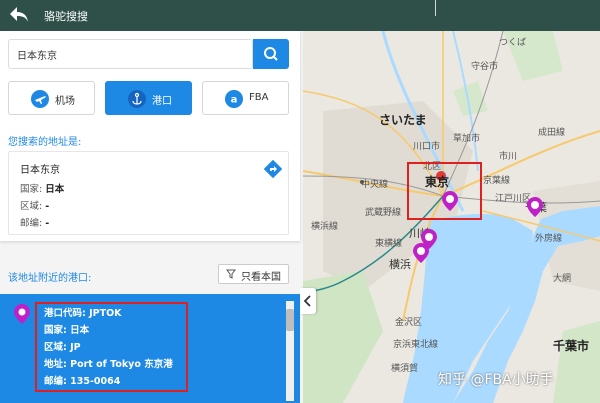 The height and width of the screenshot is (403, 600). What do you see at coordinates (552, 133) in the screenshot?
I see `map-label-narita: 成田線` at bounding box center [552, 133].